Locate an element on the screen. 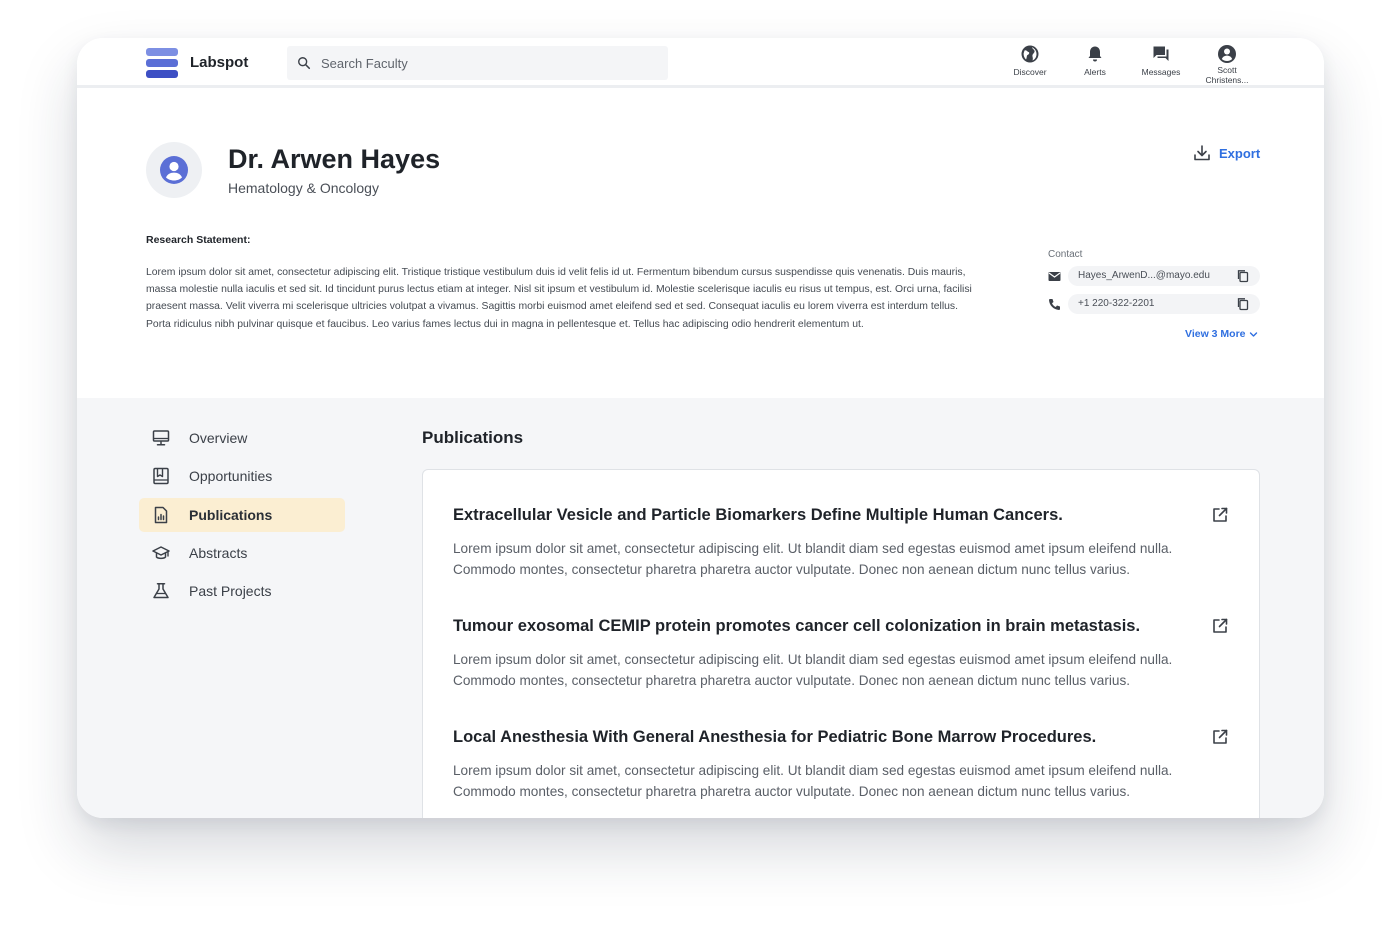 The width and height of the screenshot is (1399, 932). view-more-contacts-button: View 3 More is located at coordinates (1221, 334).